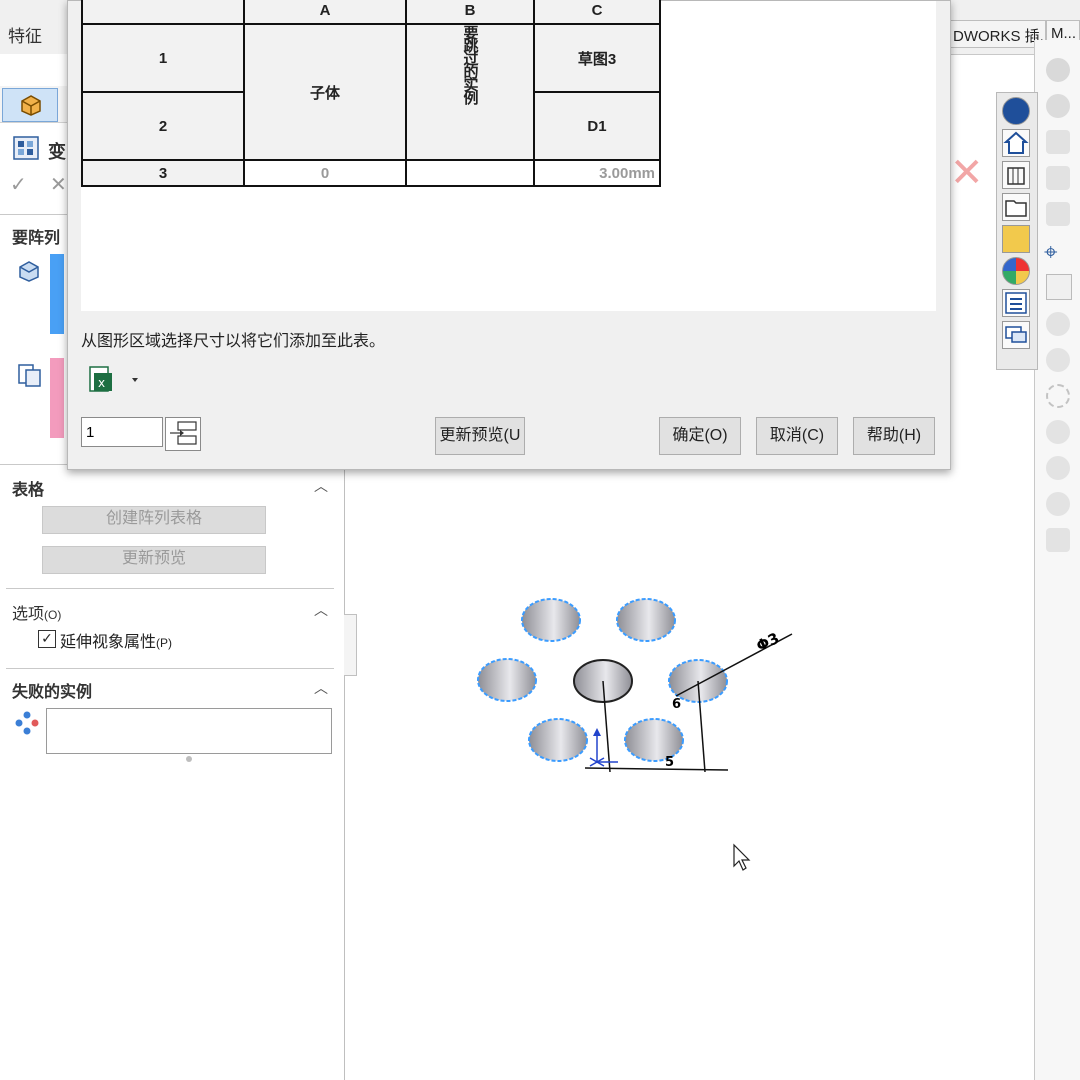 The image size is (1080, 1080). I want to click on mouse-cursor-icon, so click(742, 857).